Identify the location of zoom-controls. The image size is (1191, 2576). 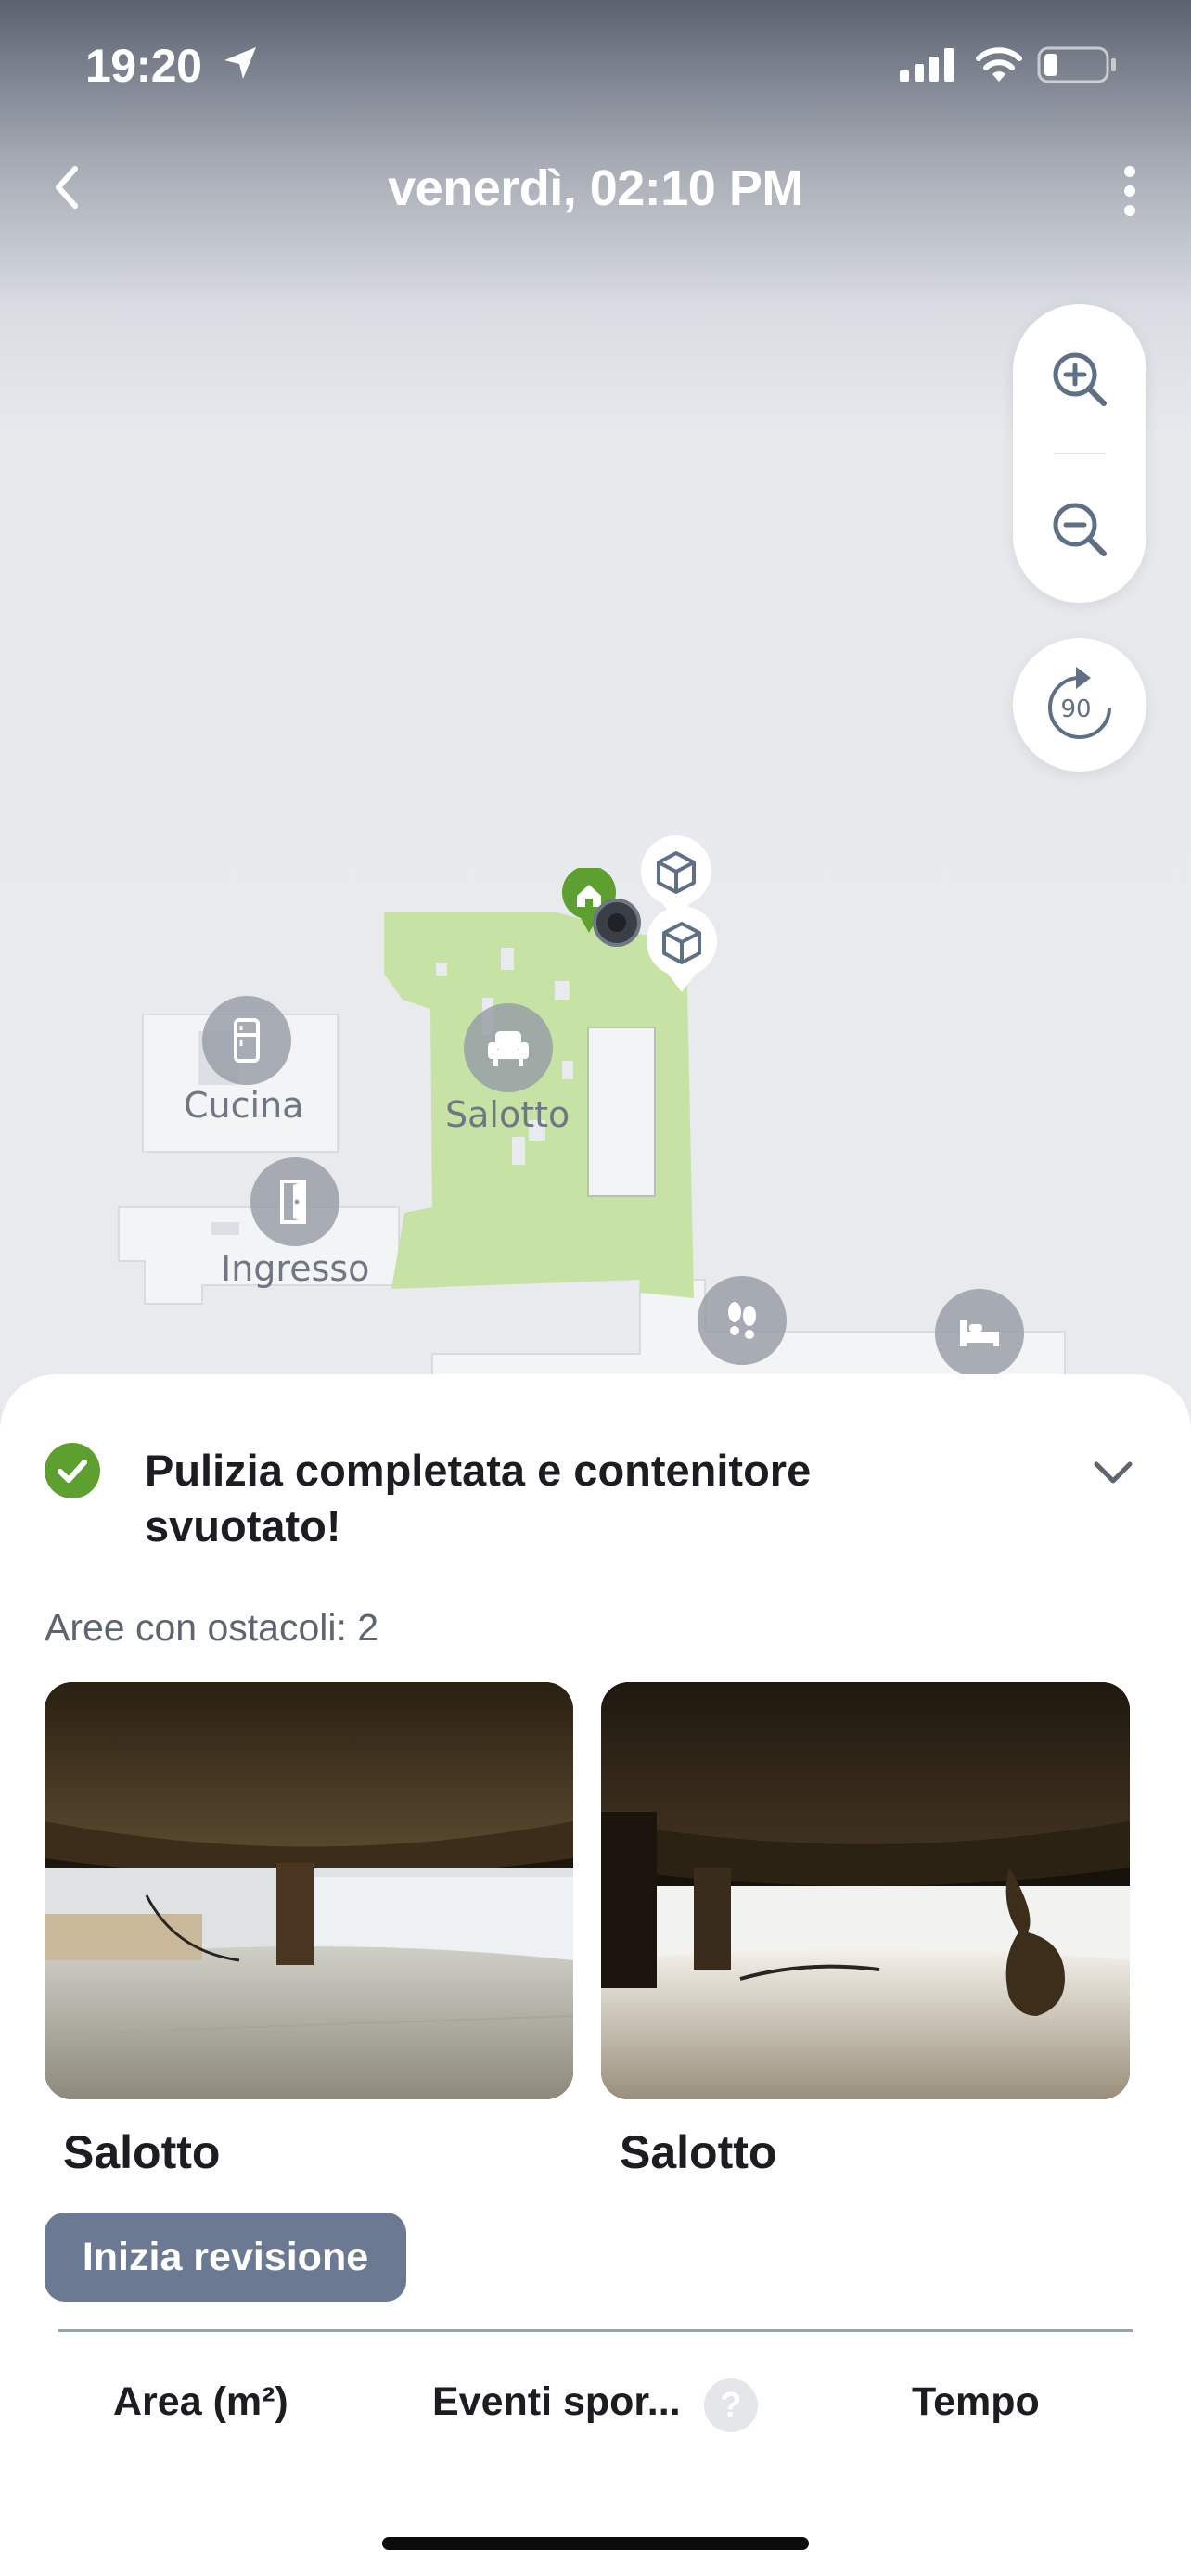
(1079, 453).